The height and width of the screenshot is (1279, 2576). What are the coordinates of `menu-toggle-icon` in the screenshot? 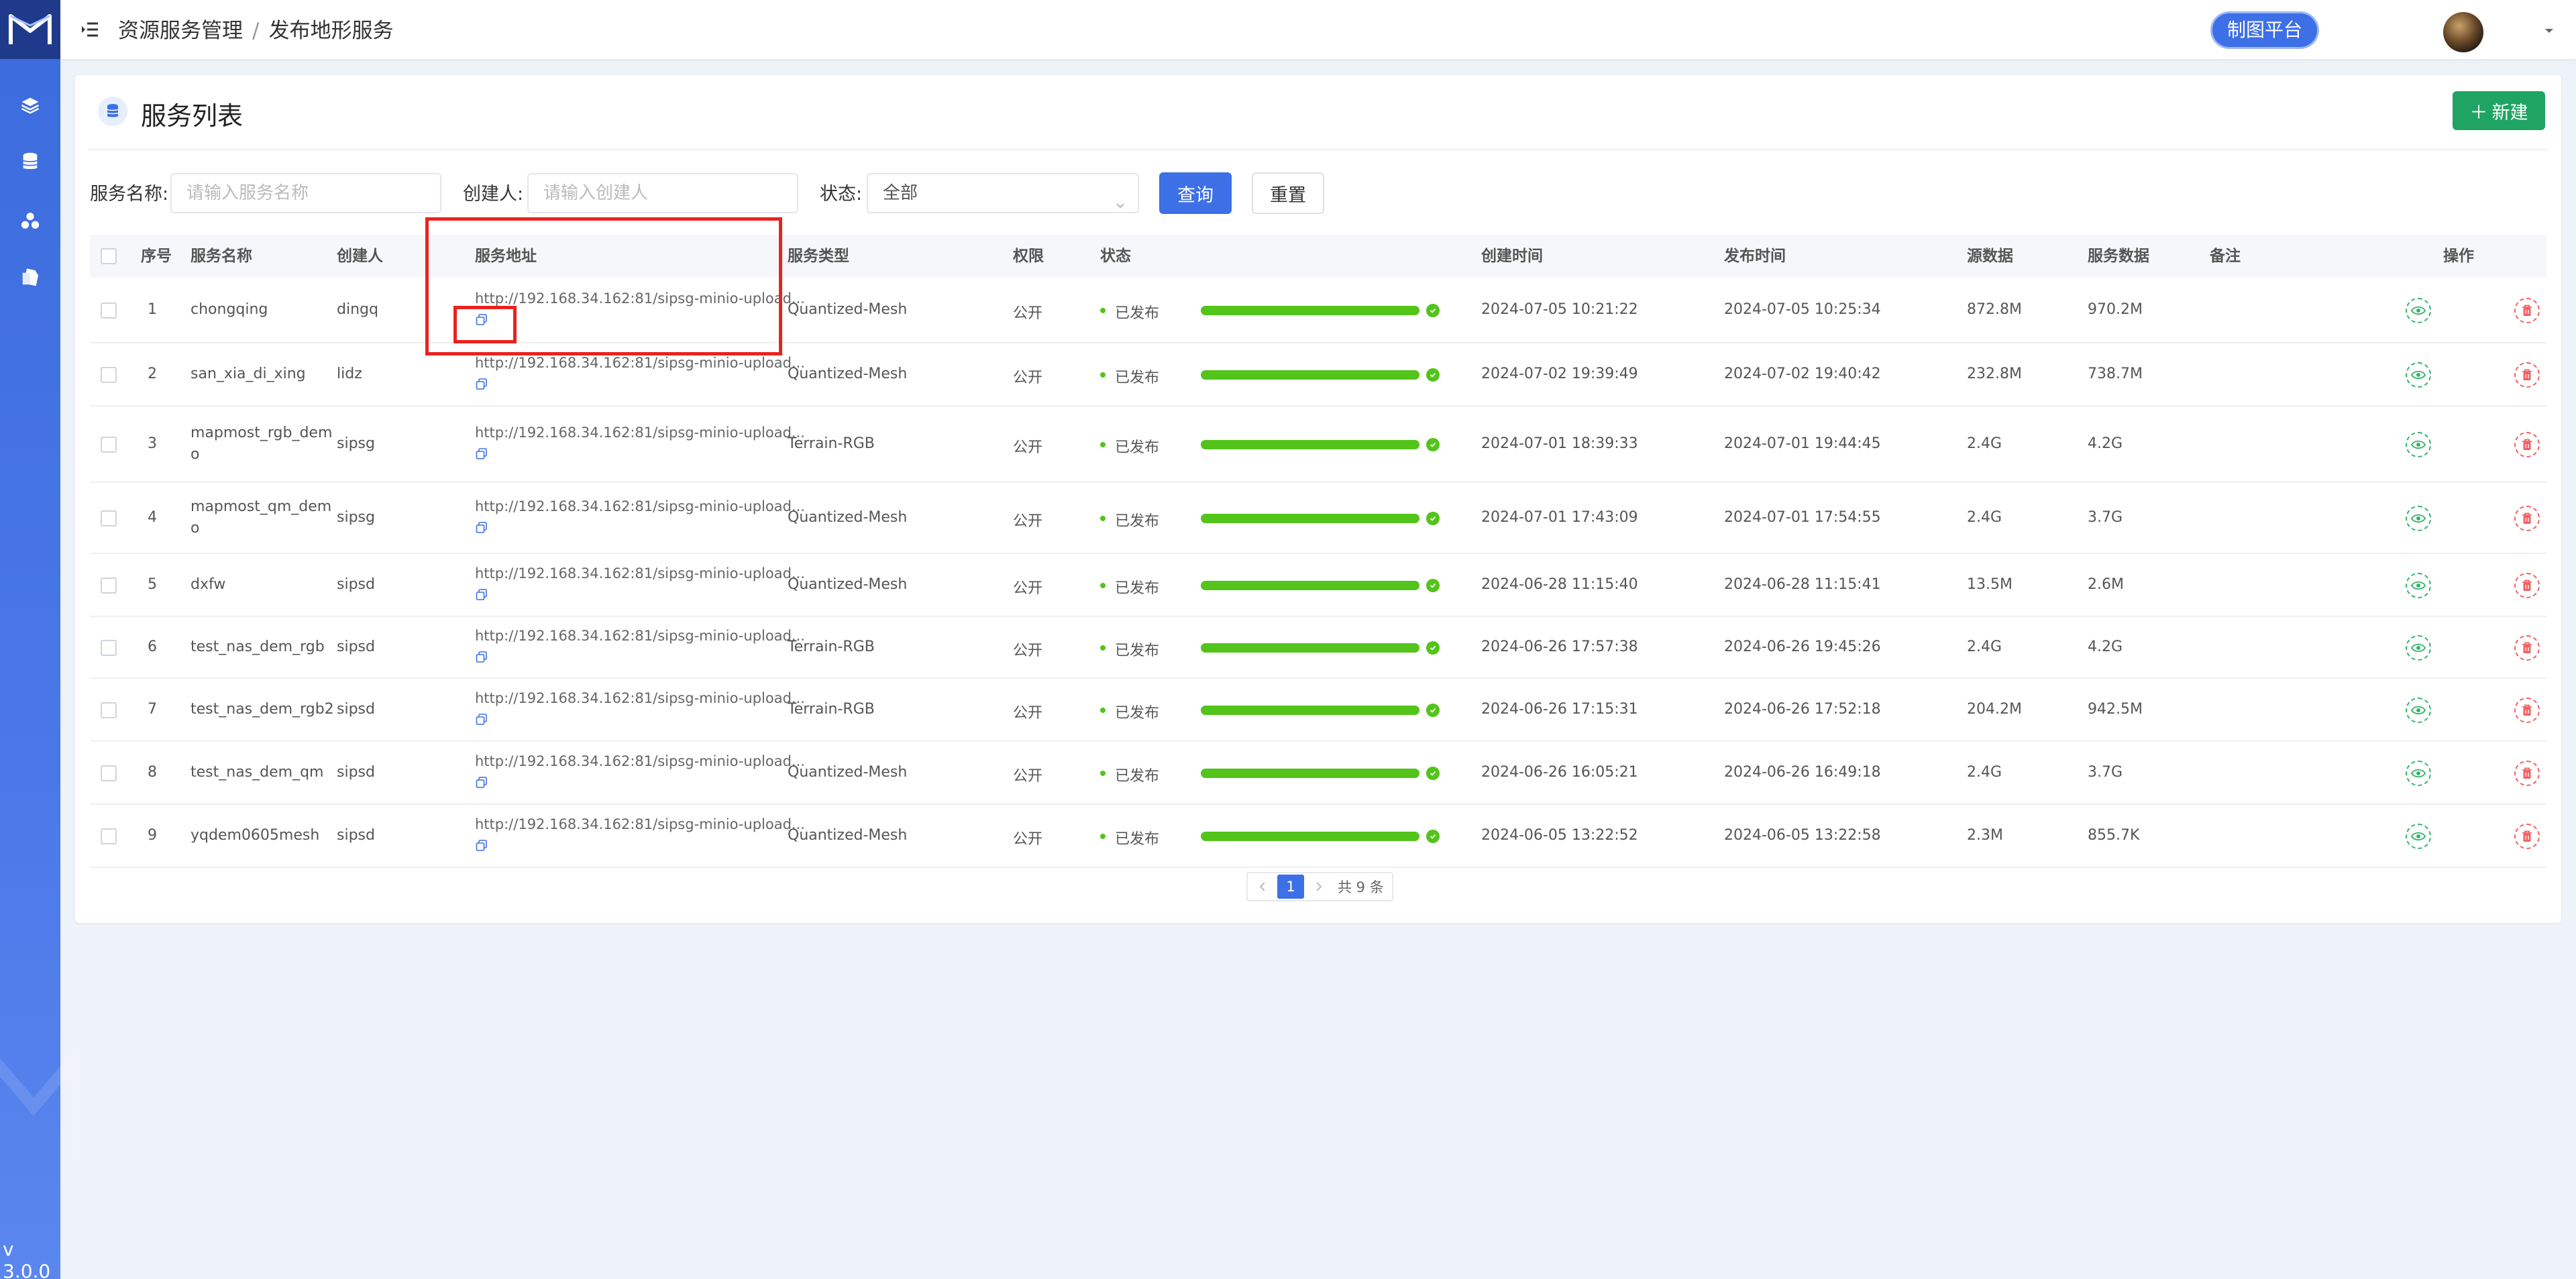 It's located at (89, 30).